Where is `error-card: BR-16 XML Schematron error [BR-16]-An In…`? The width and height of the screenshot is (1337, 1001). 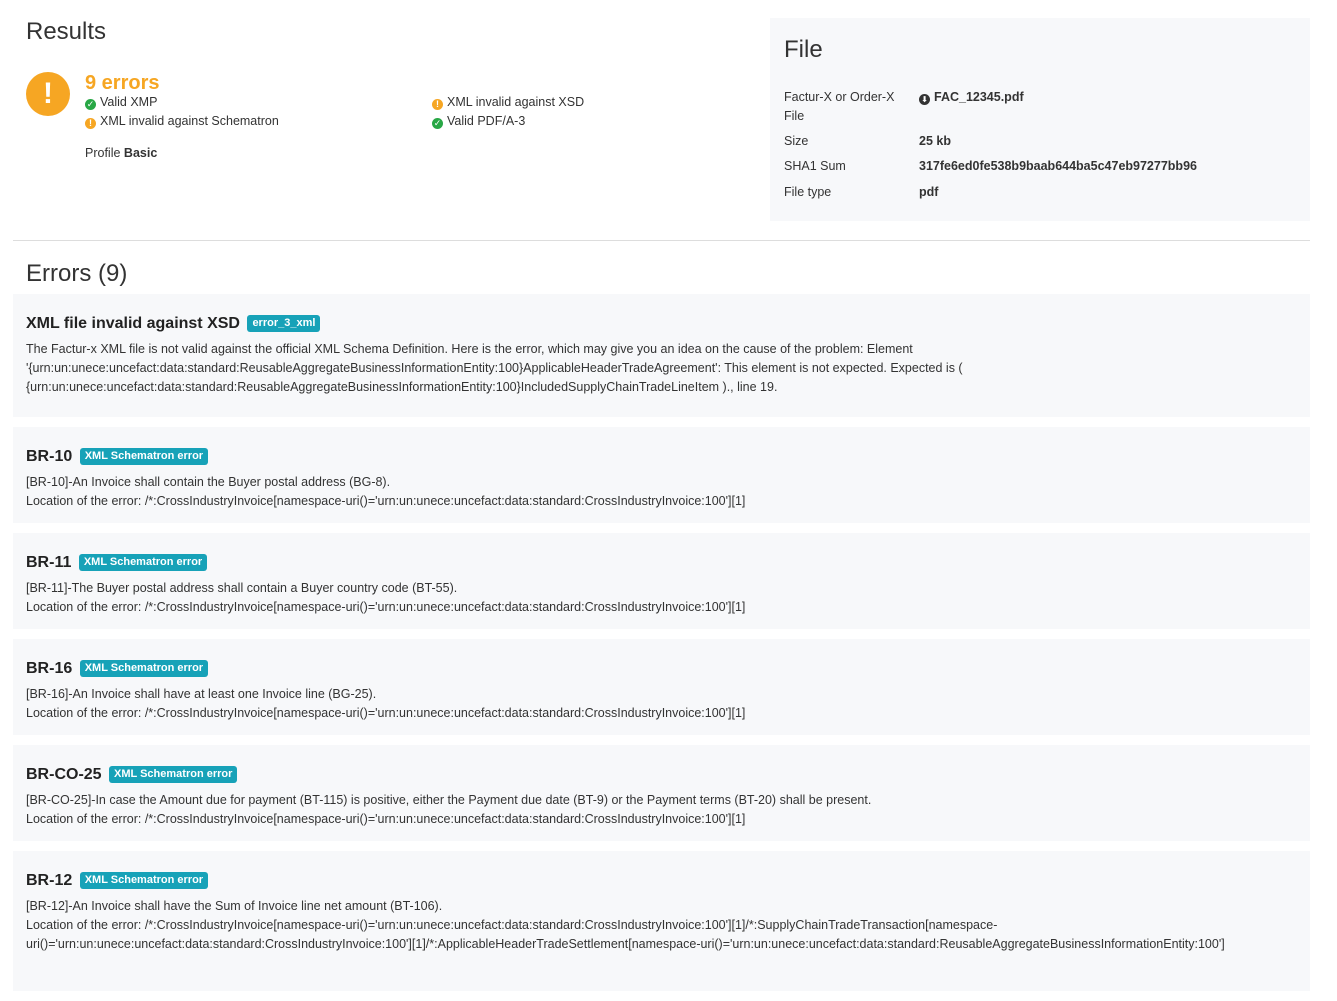
error-card: BR-16 XML Schematron error [BR-16]-An In… is located at coordinates (661, 687).